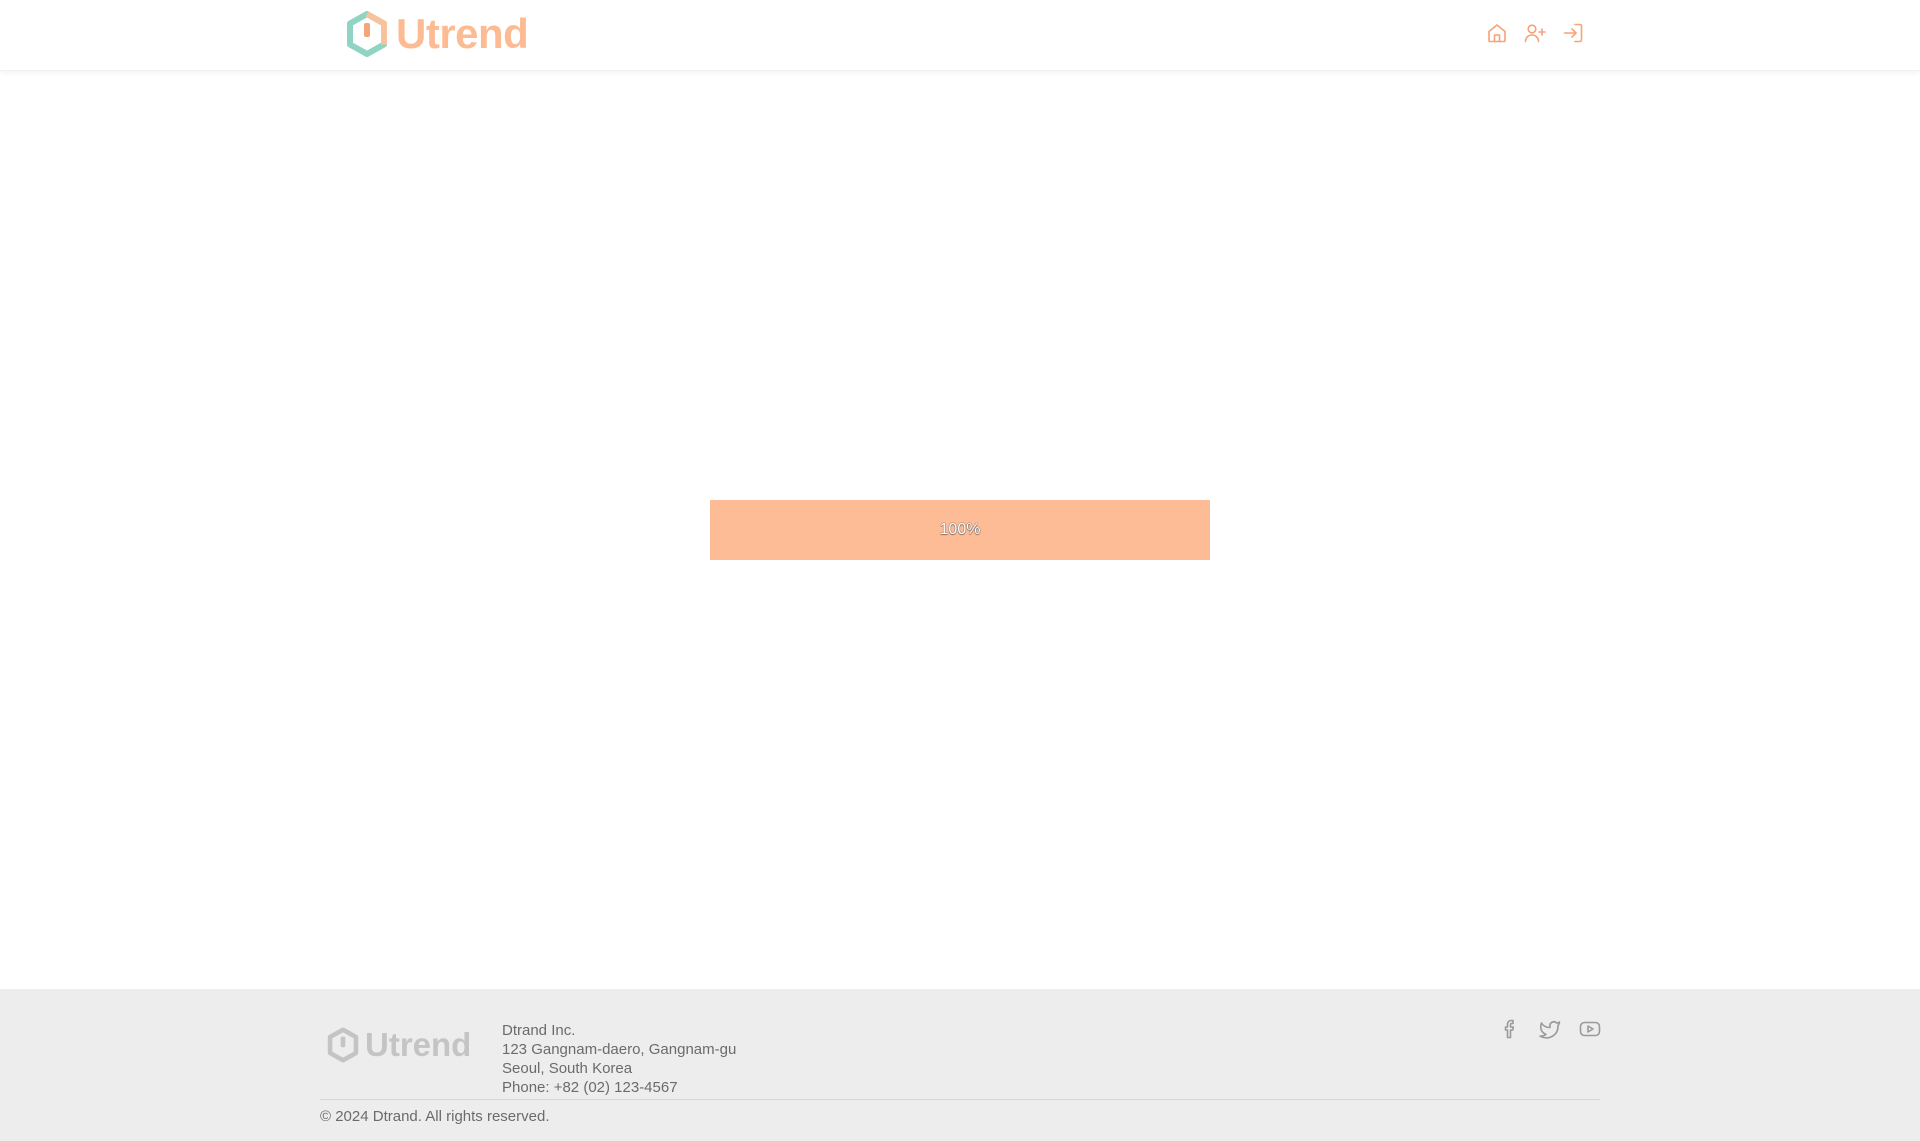  I want to click on site-header: Utrend, so click(960, 35).